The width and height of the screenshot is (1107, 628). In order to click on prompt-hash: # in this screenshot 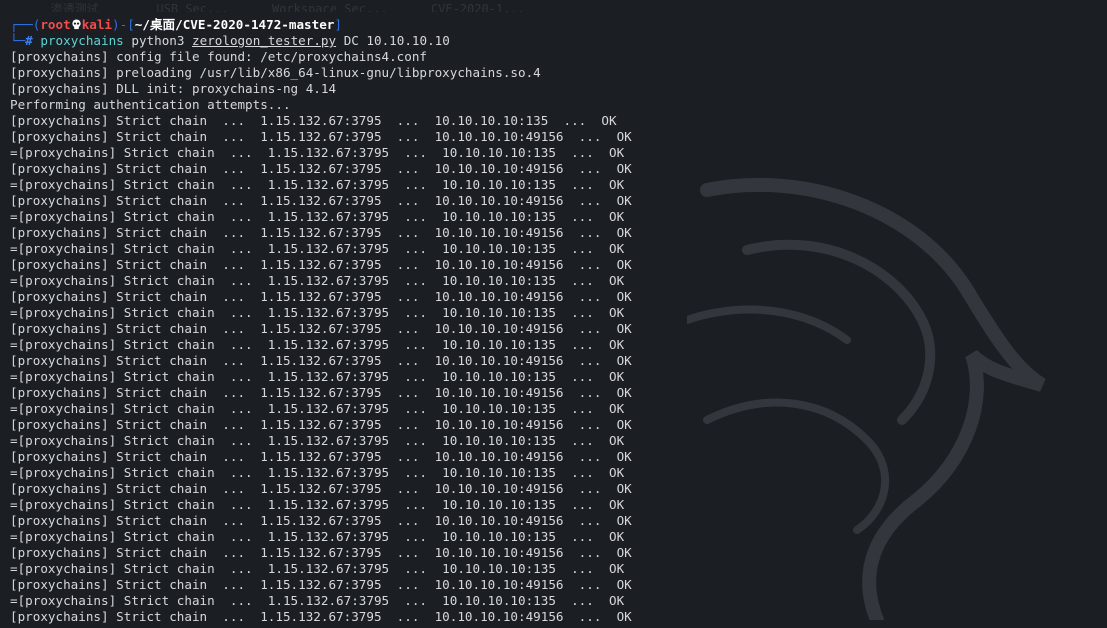, I will do `click(29, 40)`.